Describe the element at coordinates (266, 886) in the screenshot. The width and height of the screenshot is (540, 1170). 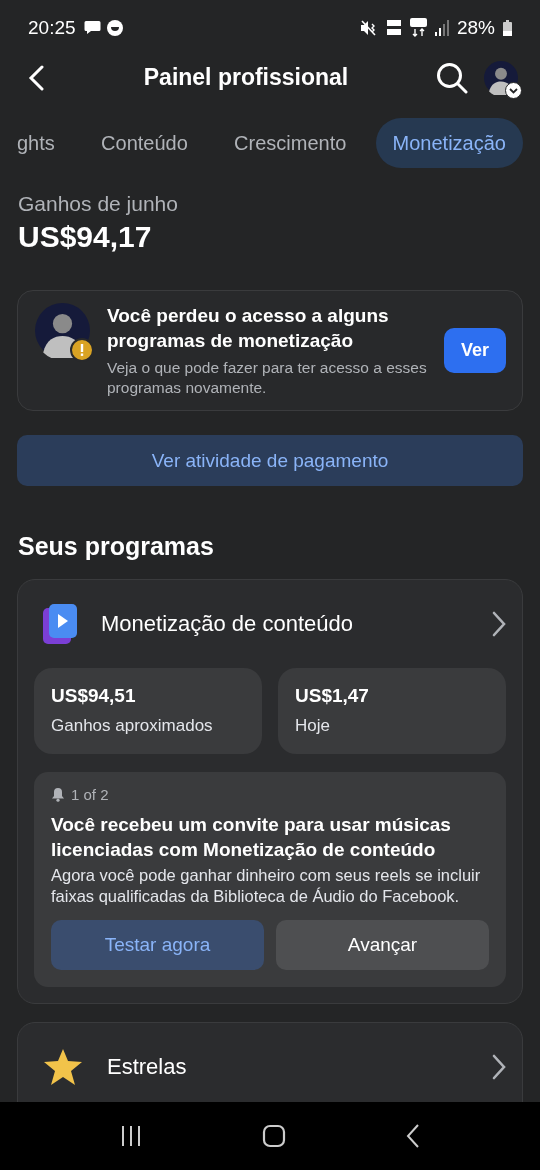
I see `notice-text: Agora você pode ganhar dinheiro com seus reels se incluir faixas qualificadas da Biblioteca de Áudio do Facebook.` at that location.